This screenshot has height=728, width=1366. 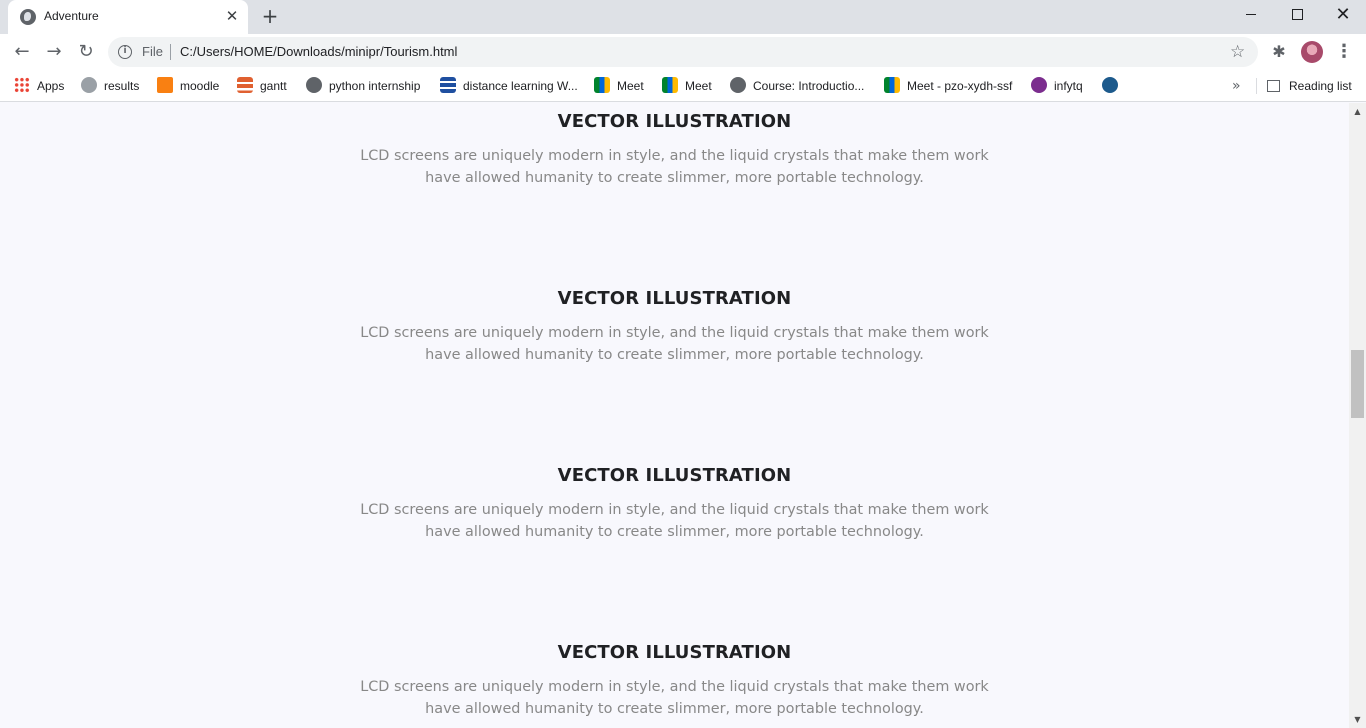 I want to click on apps-grid-icon, so click(x=22, y=85).